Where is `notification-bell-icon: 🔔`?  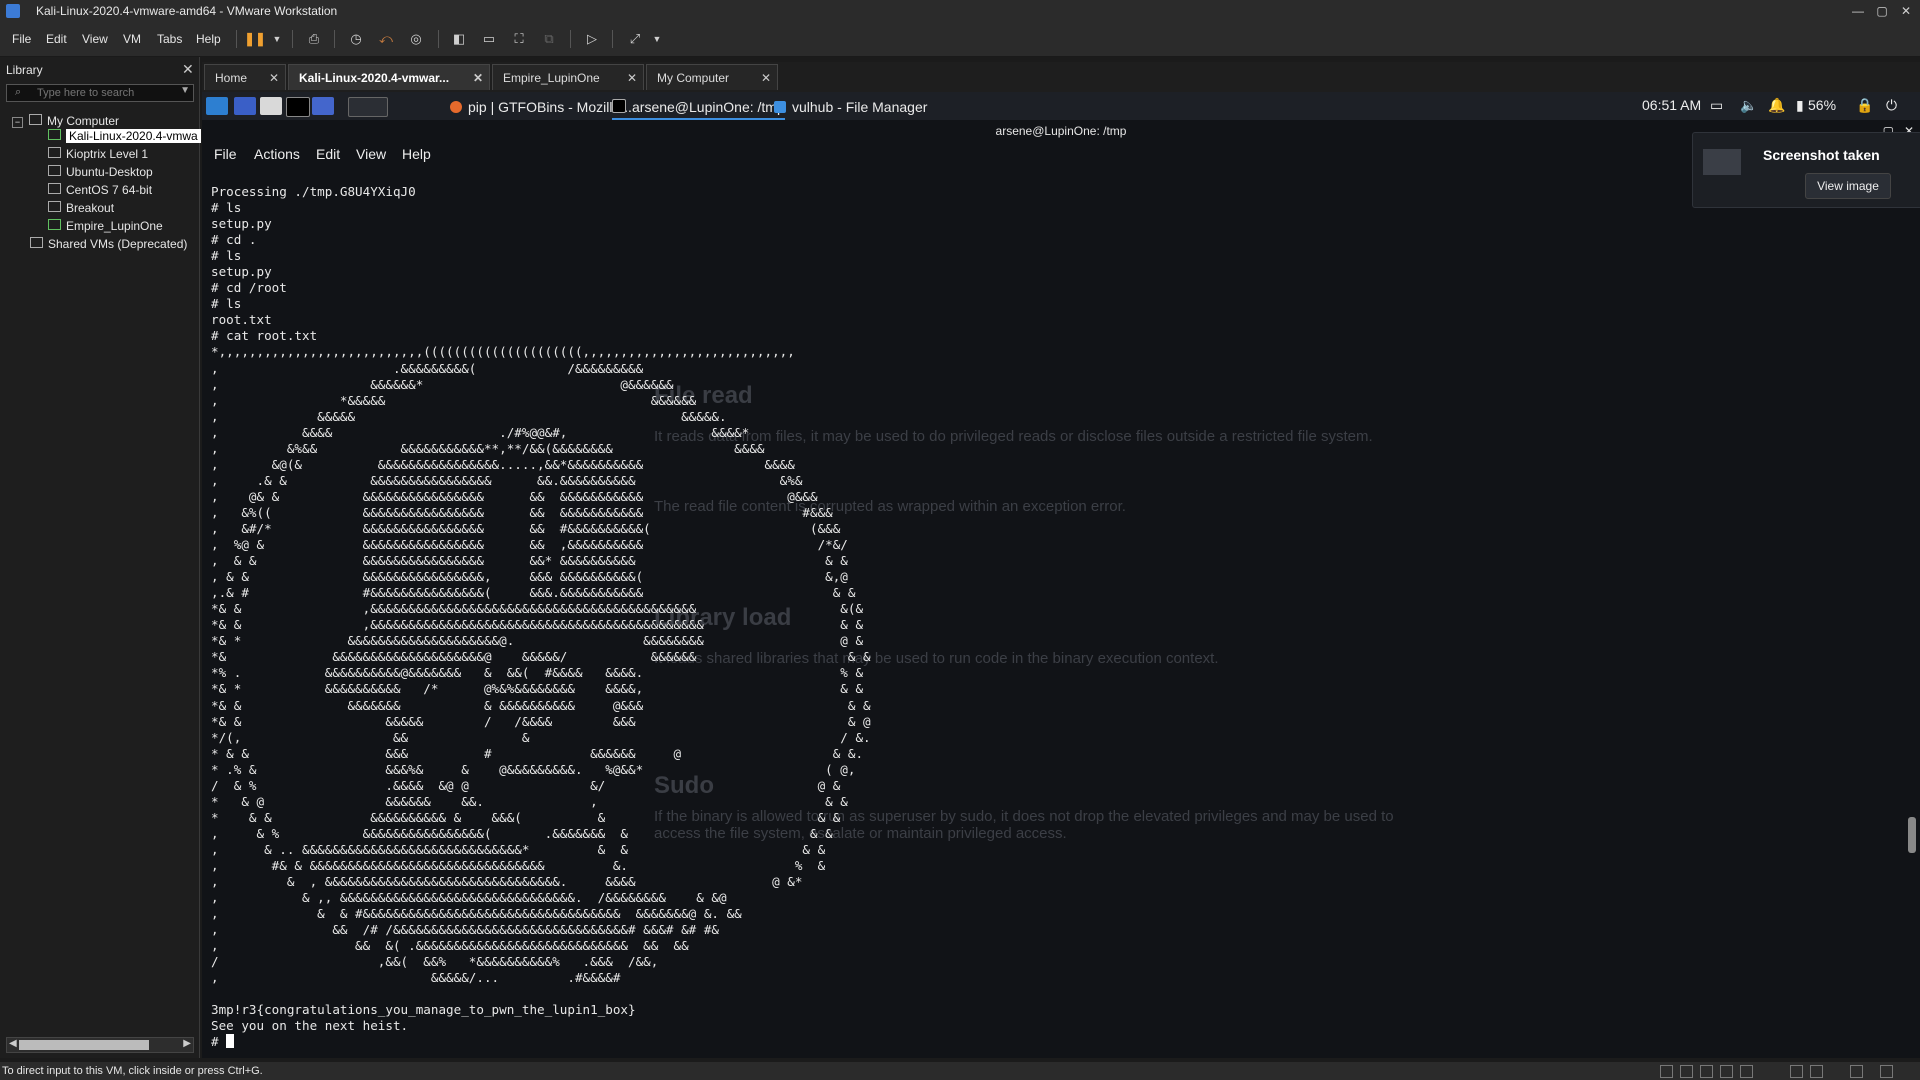
notification-bell-icon: 🔔 is located at coordinates (1776, 105).